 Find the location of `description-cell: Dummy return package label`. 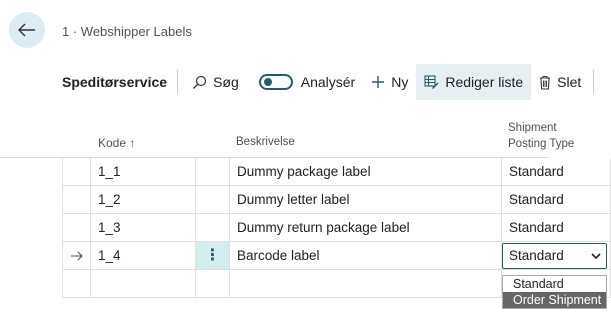

description-cell: Dummy return package label is located at coordinates (366, 228).